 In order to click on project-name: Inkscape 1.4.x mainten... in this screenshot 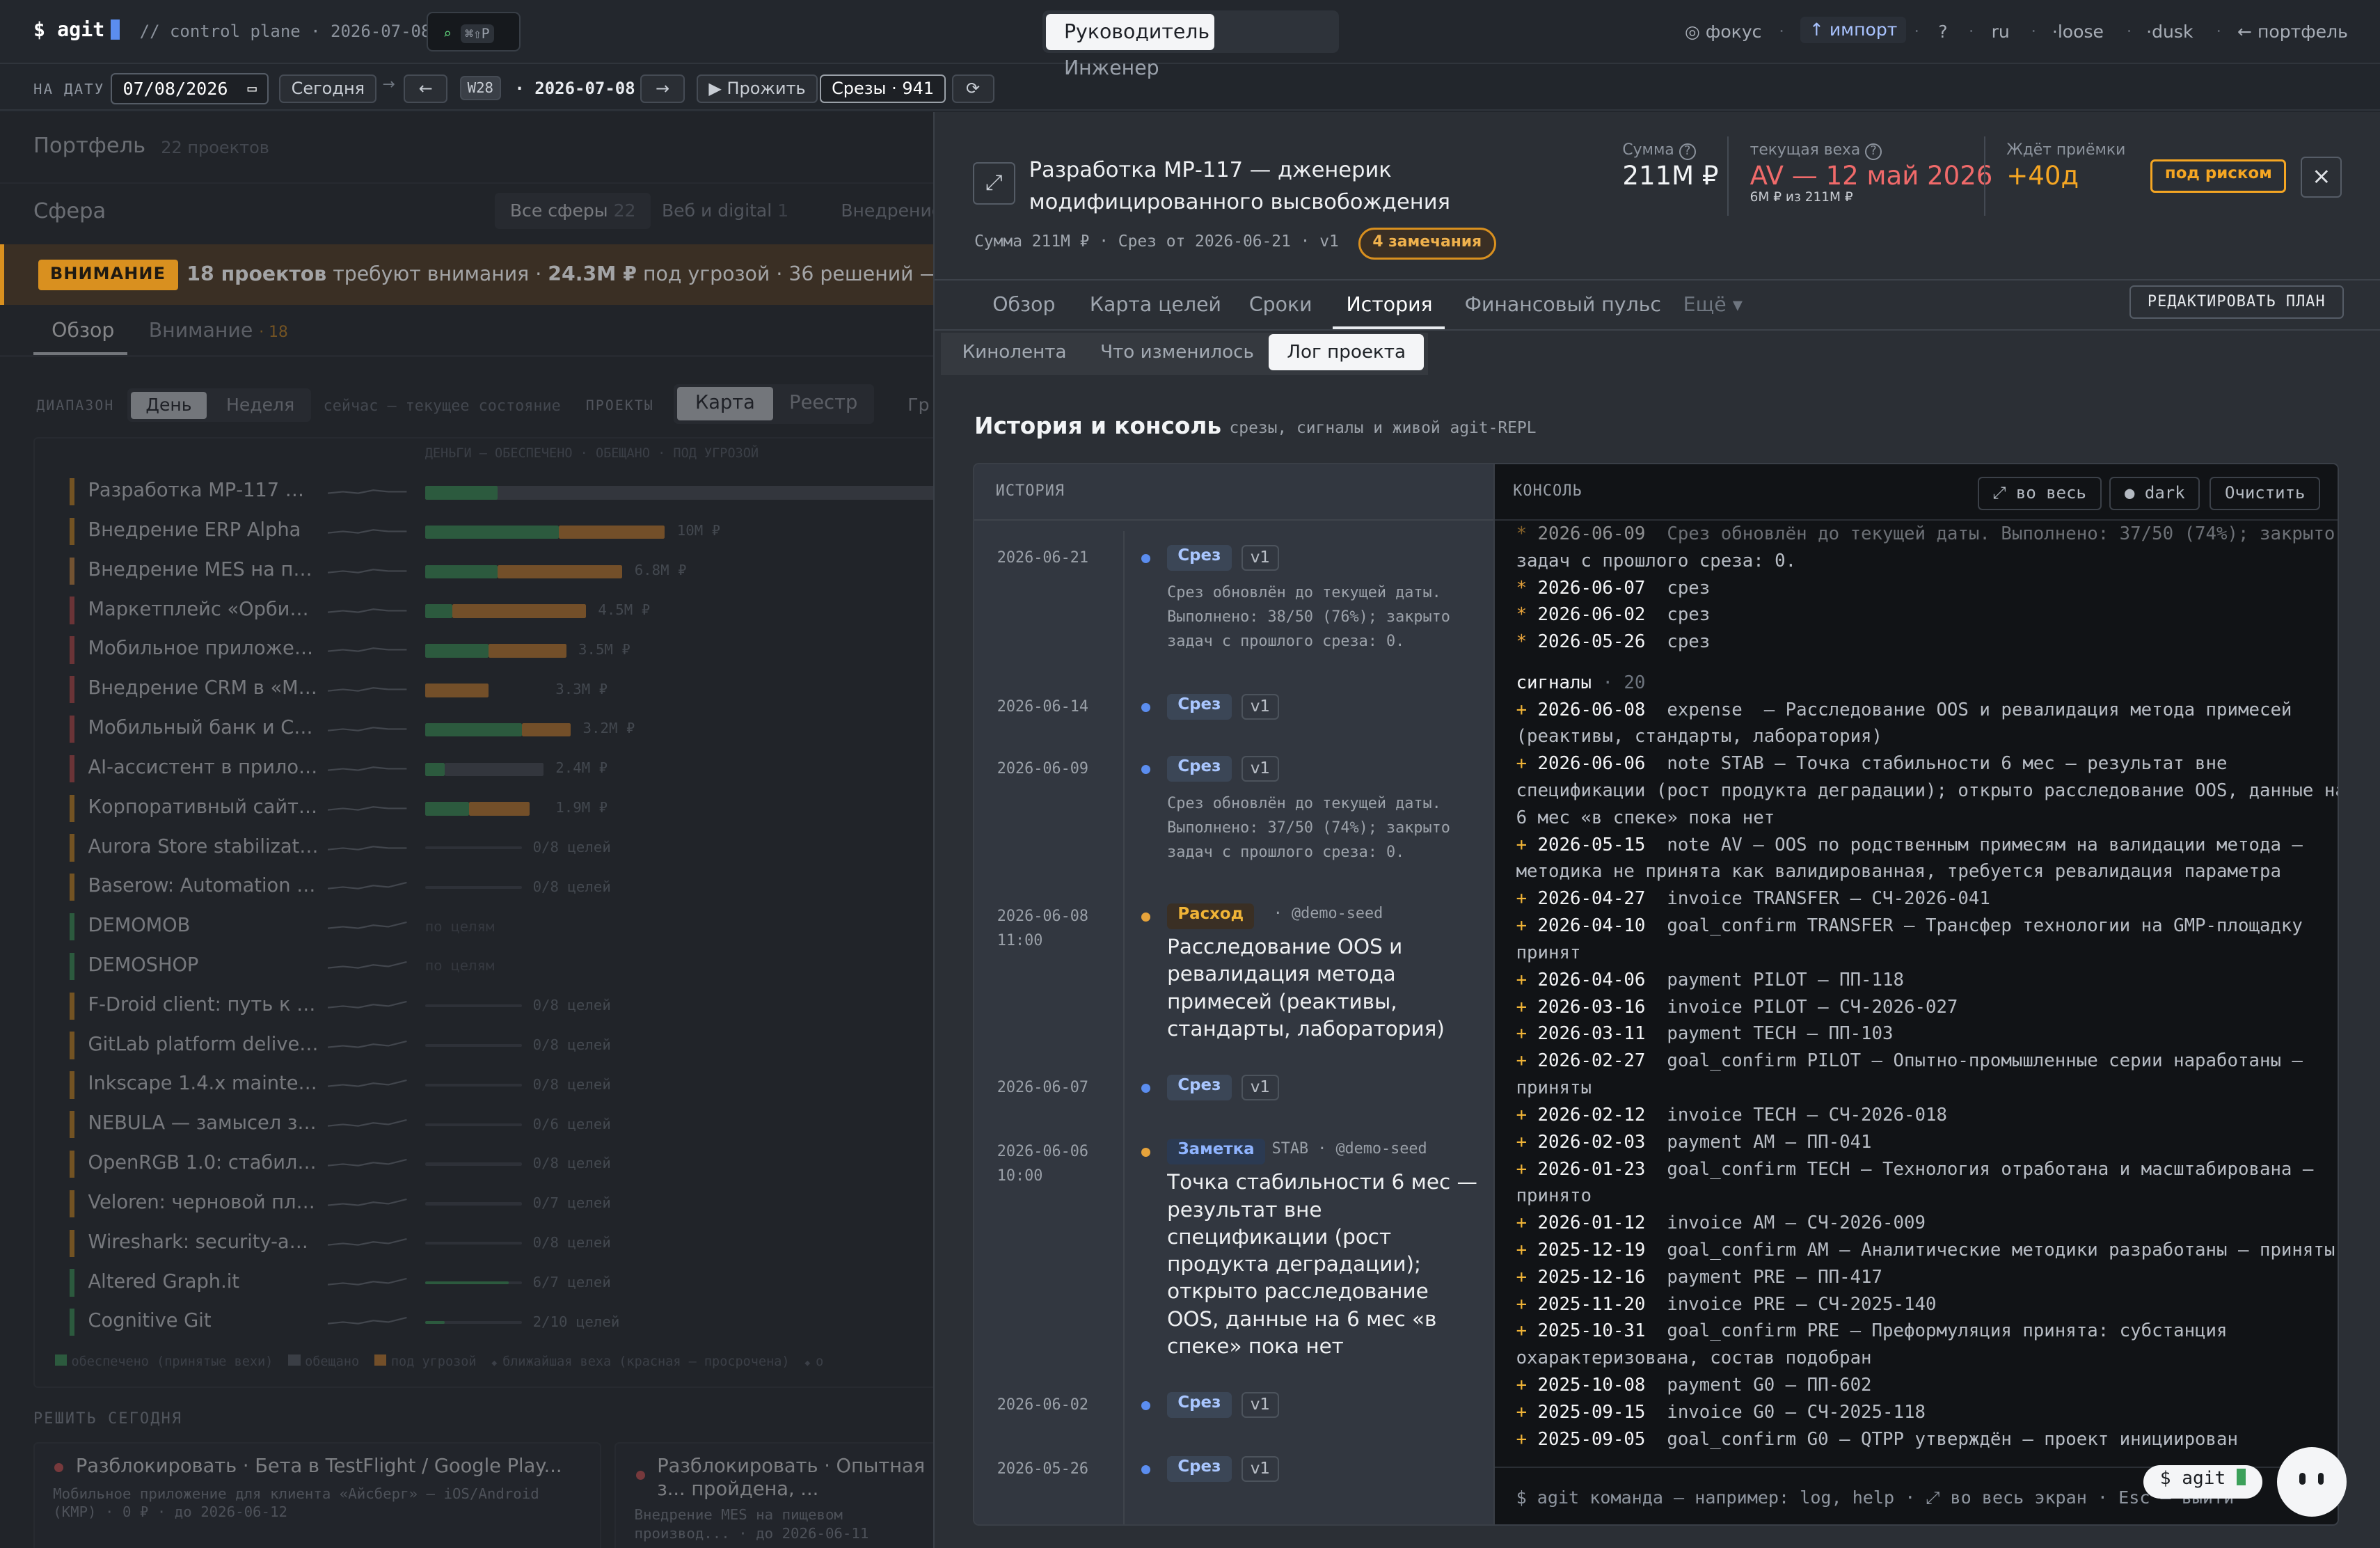, I will do `click(203, 1083)`.